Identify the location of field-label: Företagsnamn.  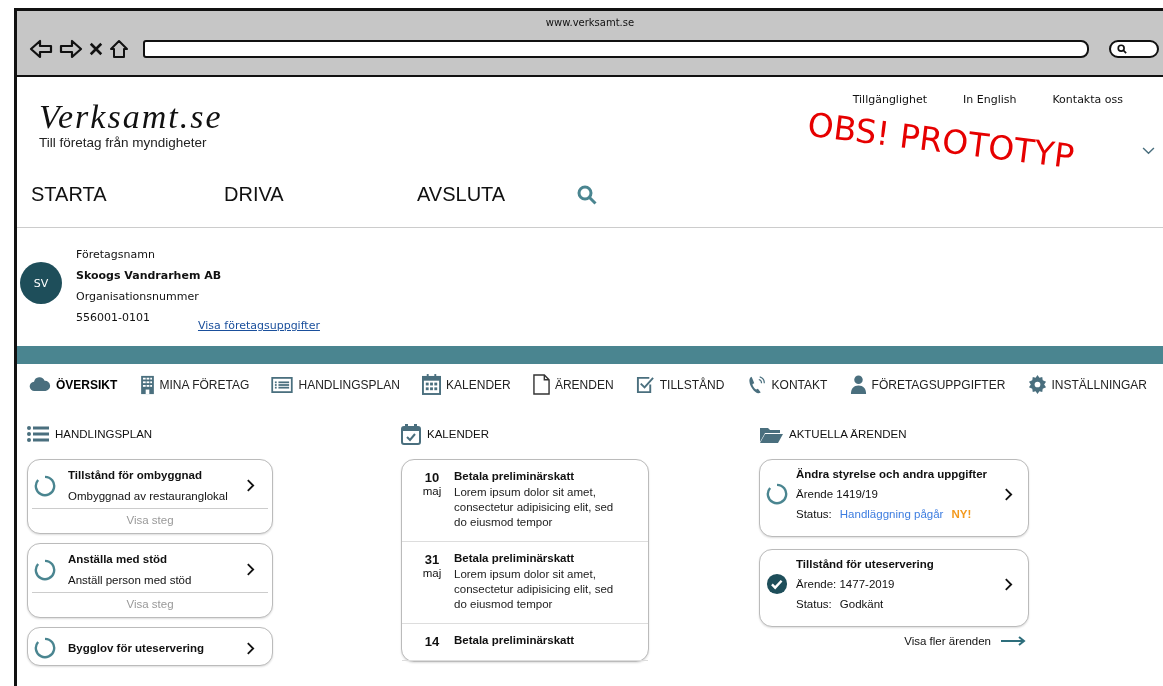
(116, 254).